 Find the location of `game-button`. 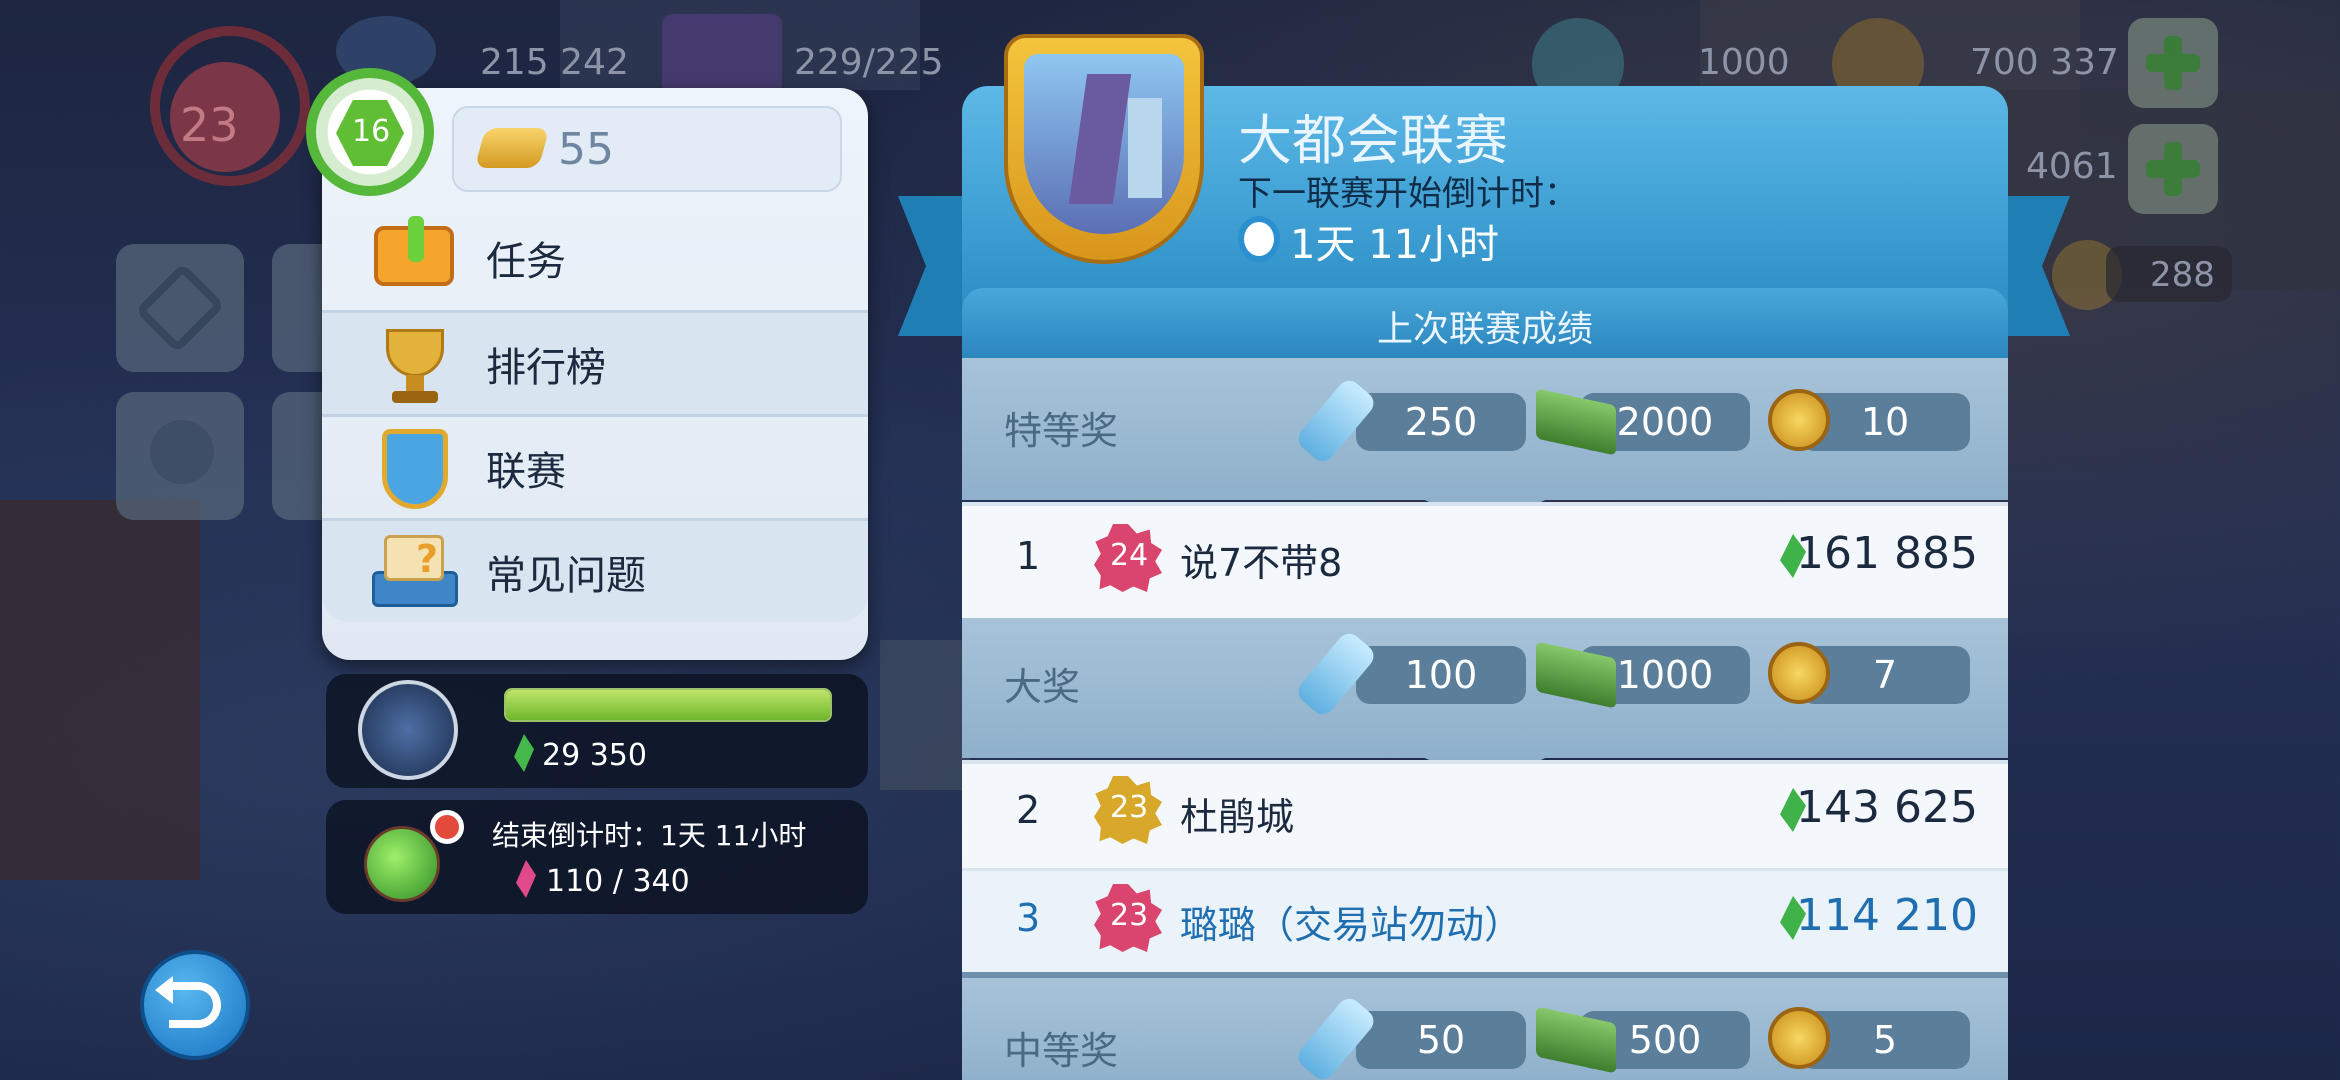

game-button is located at coordinates (297, 456).